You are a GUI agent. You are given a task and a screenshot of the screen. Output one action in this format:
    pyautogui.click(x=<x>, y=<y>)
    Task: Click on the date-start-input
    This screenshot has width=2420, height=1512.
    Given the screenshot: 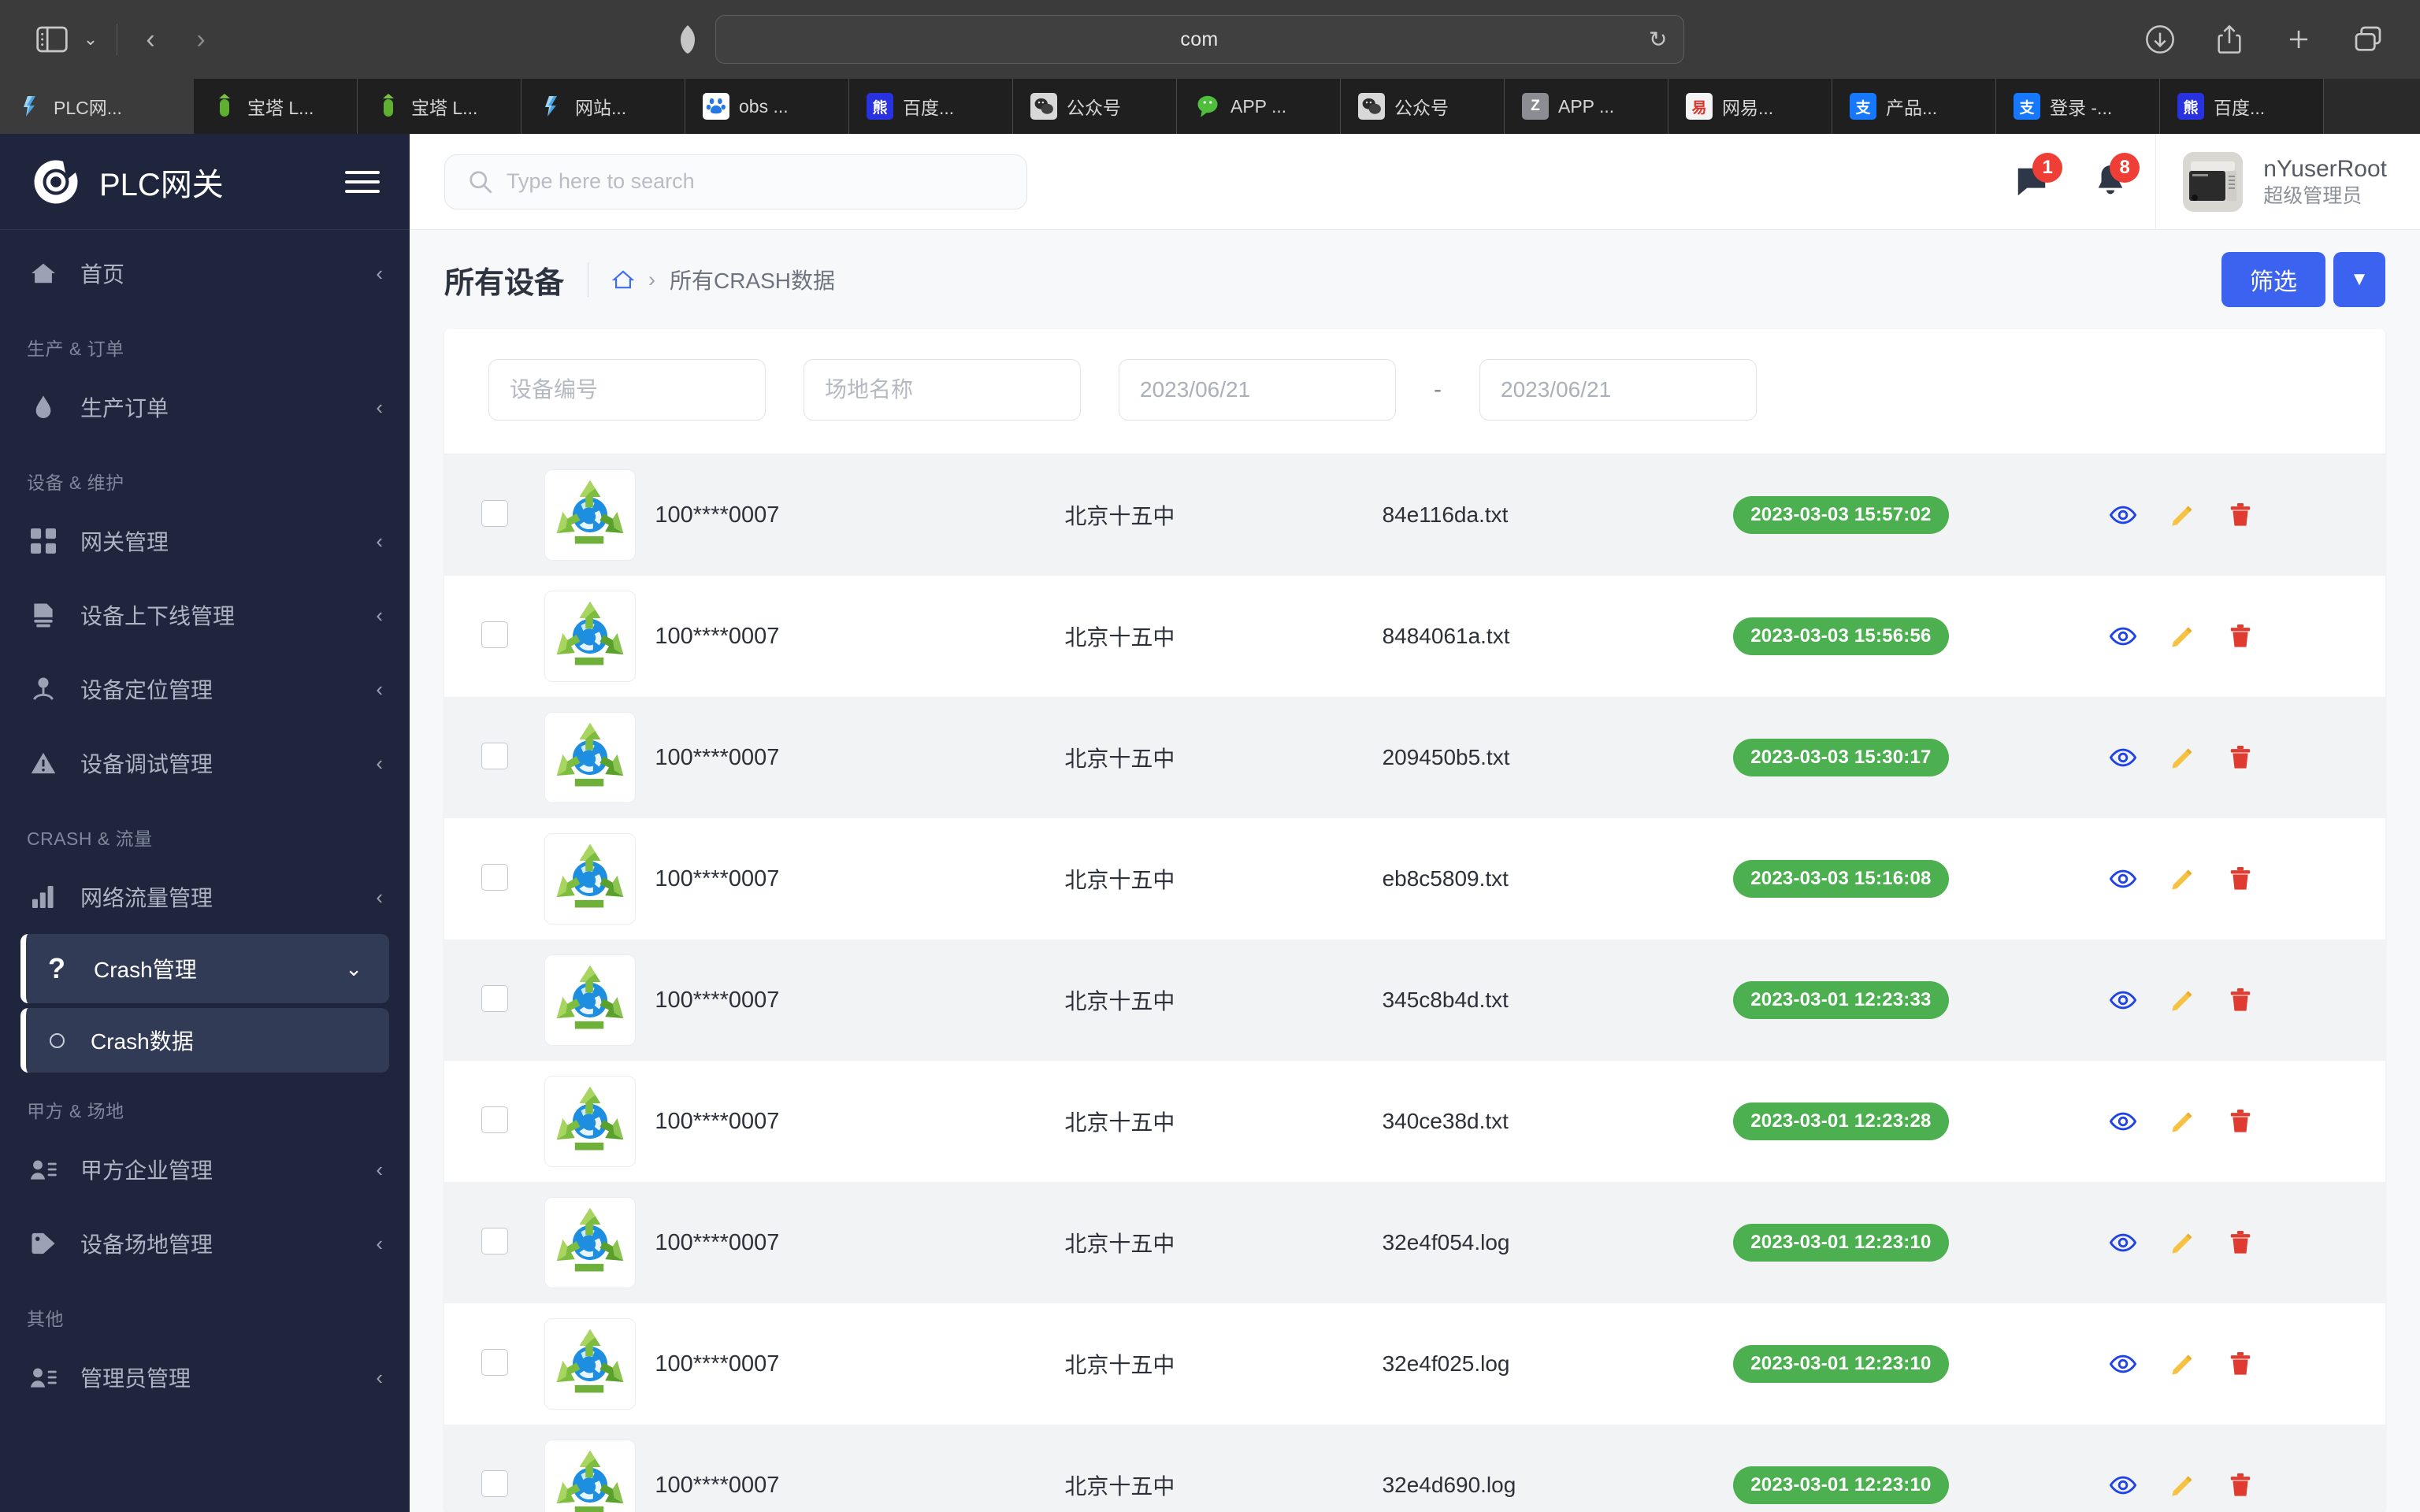 What is the action you would take?
    pyautogui.click(x=1257, y=390)
    